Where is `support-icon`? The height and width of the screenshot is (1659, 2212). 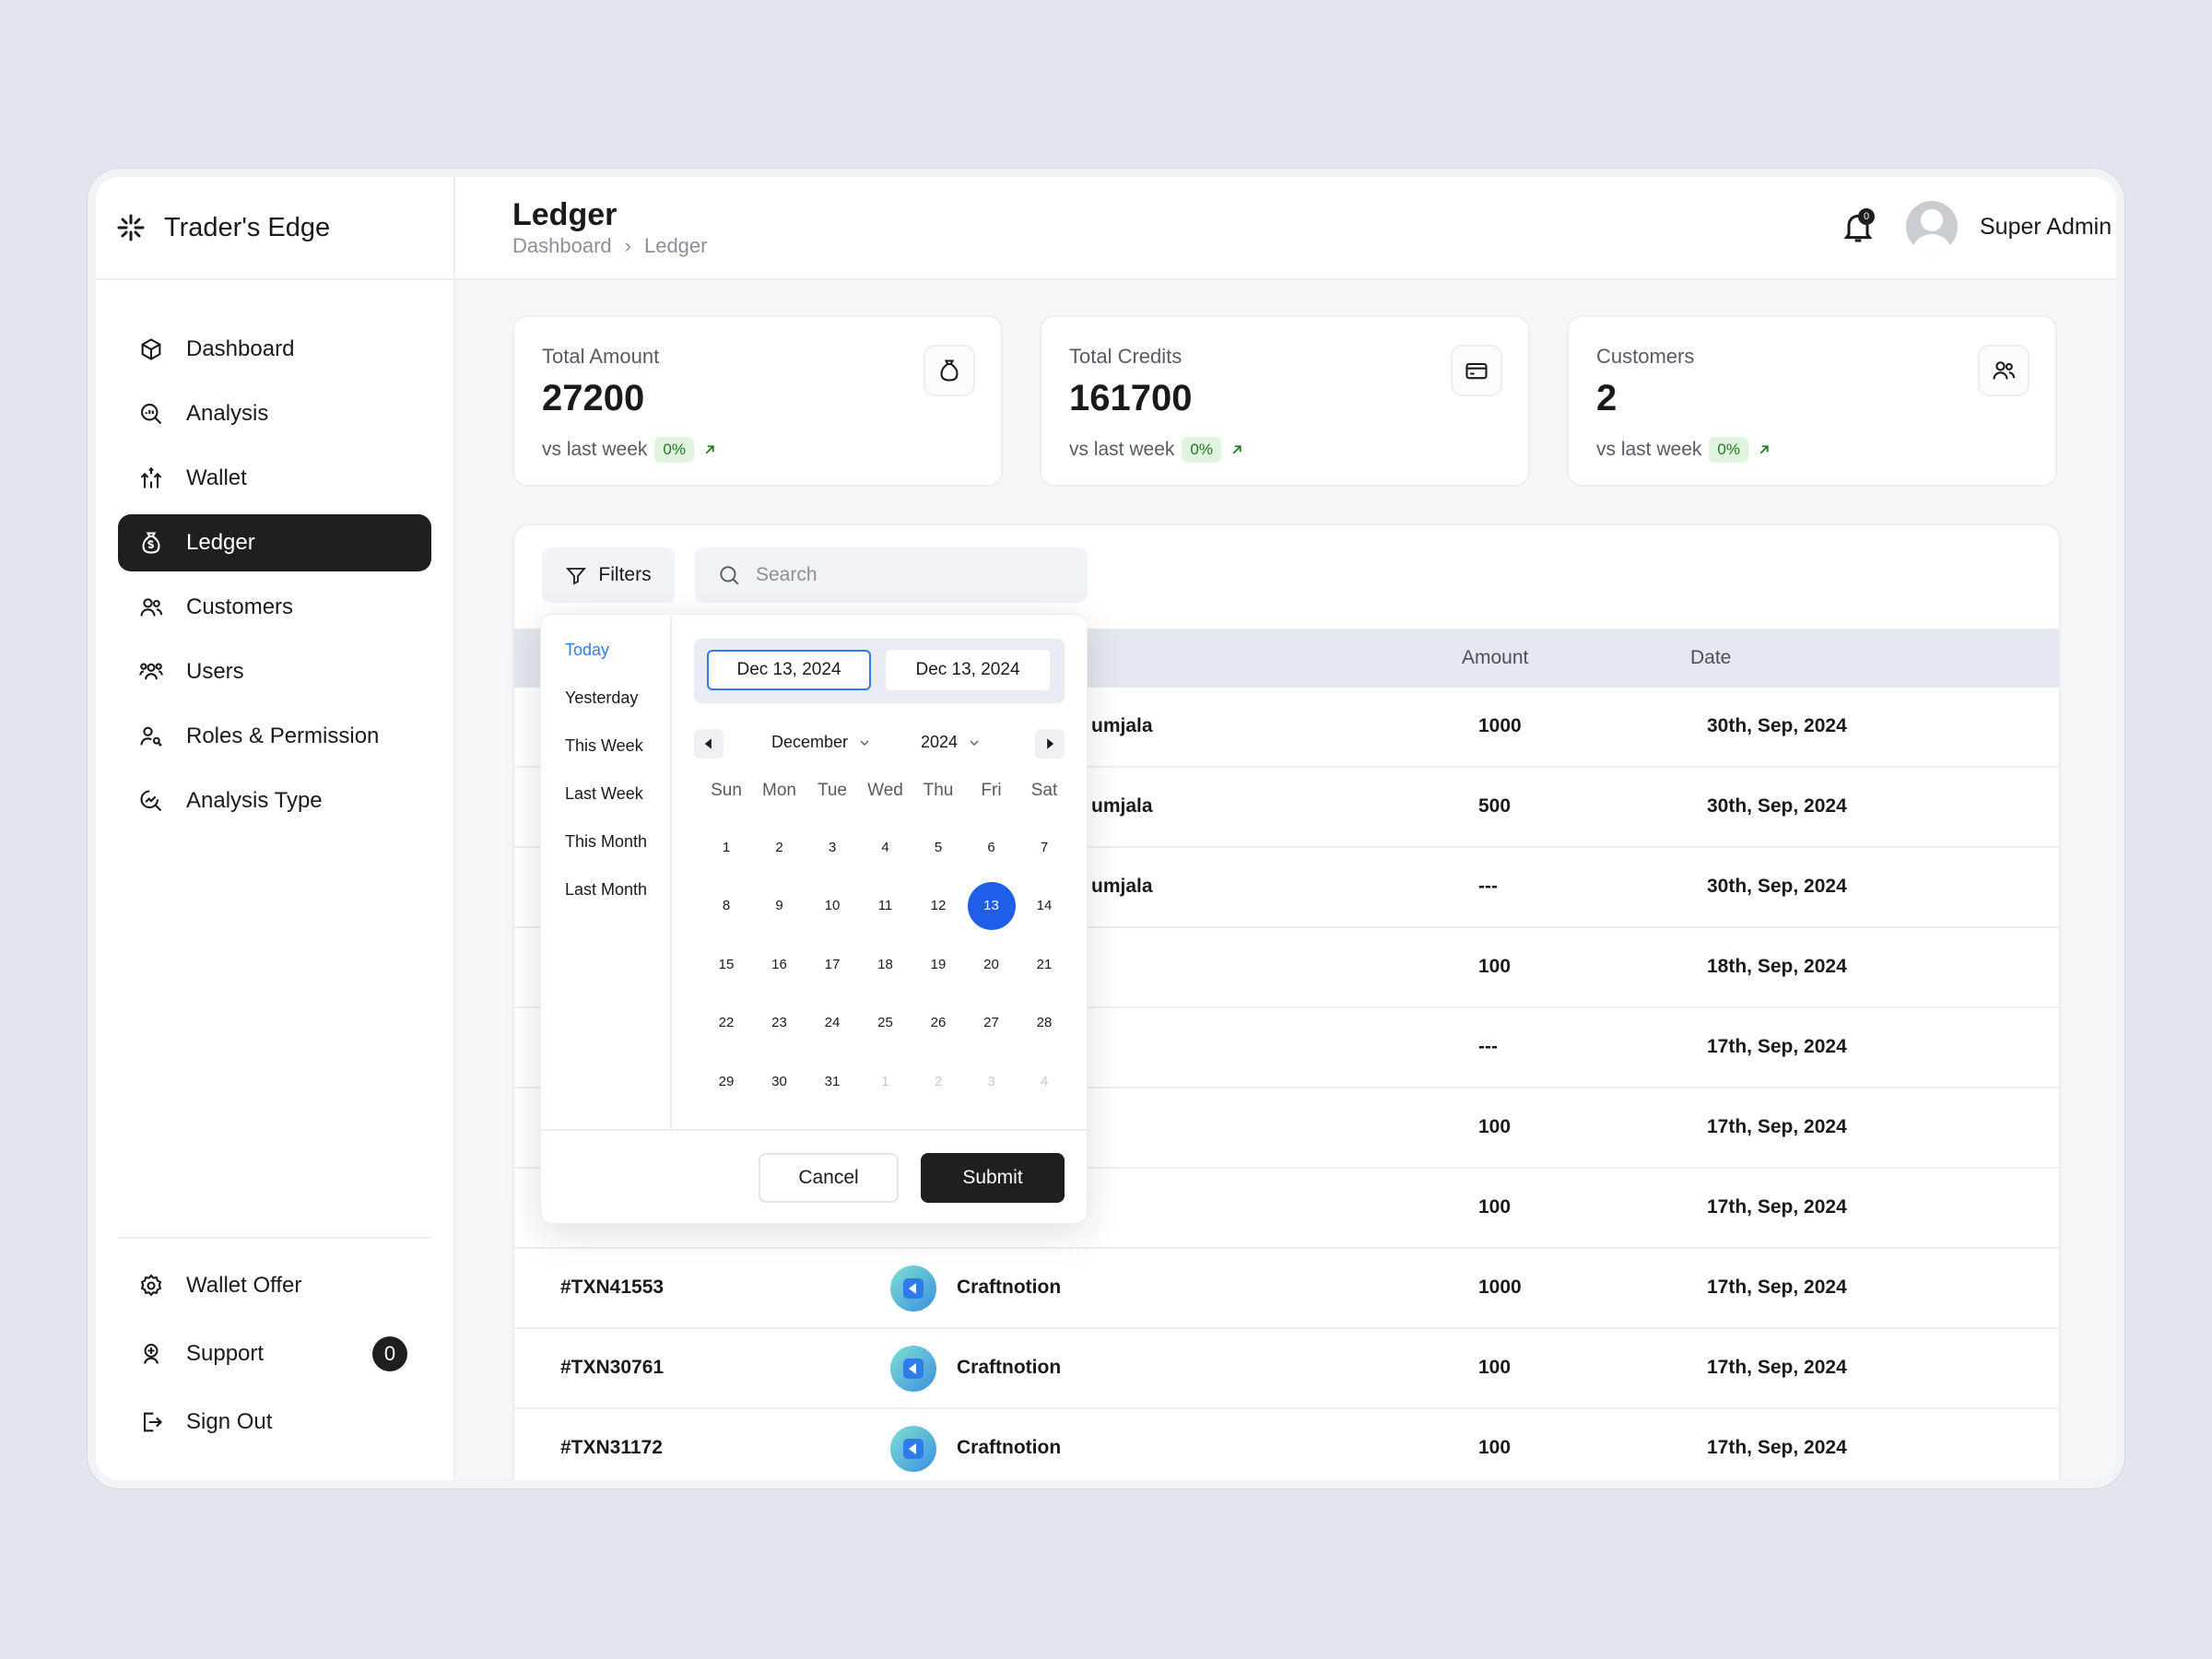
support-icon is located at coordinates (151, 1354).